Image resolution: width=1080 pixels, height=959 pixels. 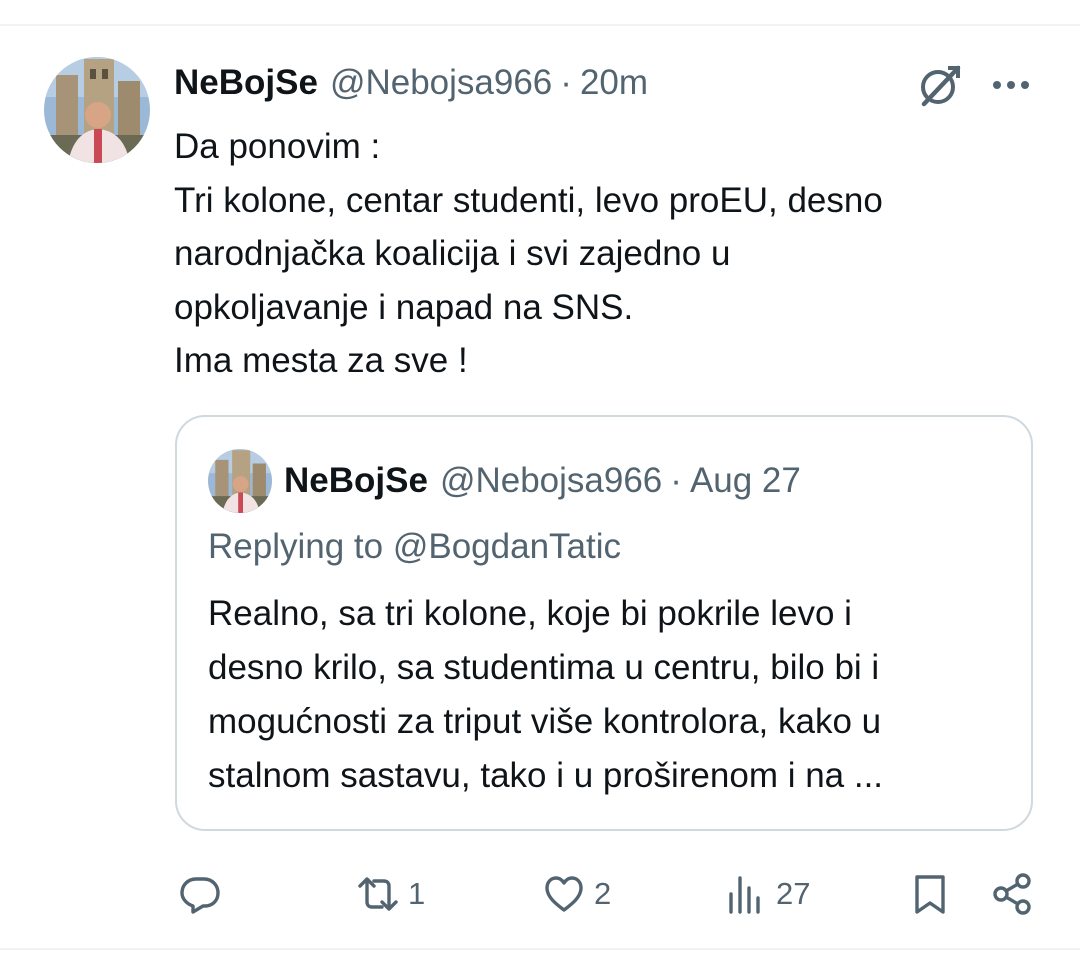 I want to click on views-button: 27, so click(x=767, y=894).